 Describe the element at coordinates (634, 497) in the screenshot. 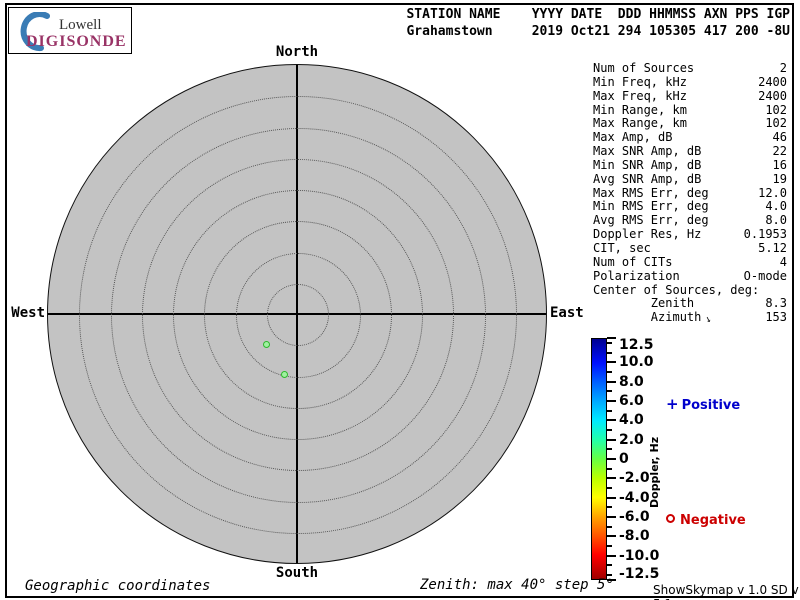

I see `colorbar-tick-label: -4.0` at that location.